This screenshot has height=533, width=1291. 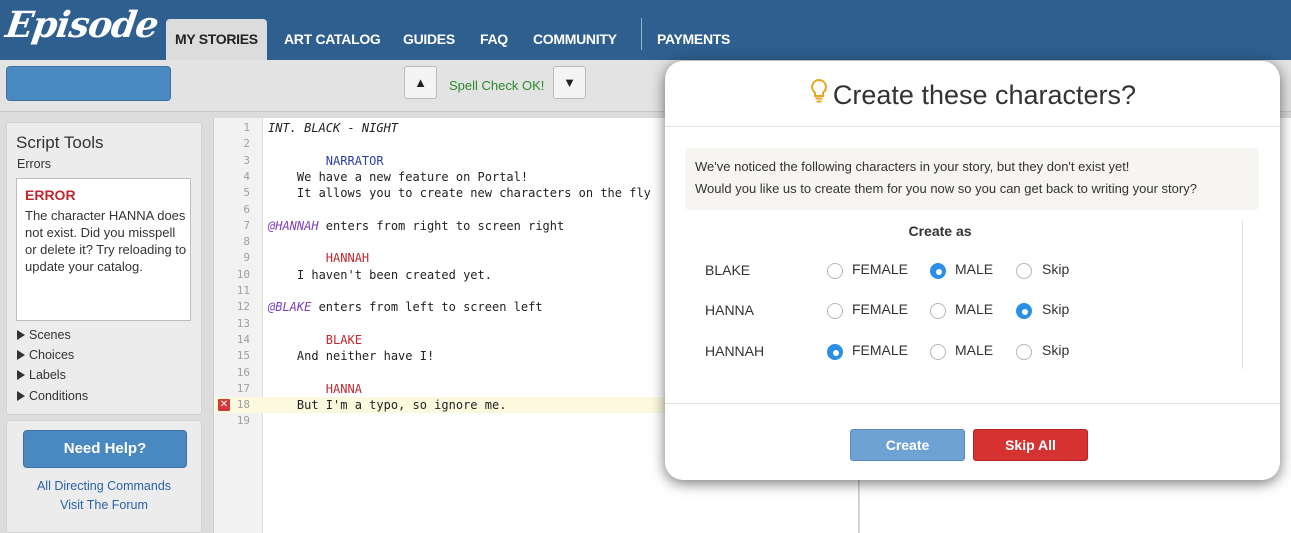 What do you see at coordinates (972, 403) in the screenshot?
I see `dialog-footer-divider` at bounding box center [972, 403].